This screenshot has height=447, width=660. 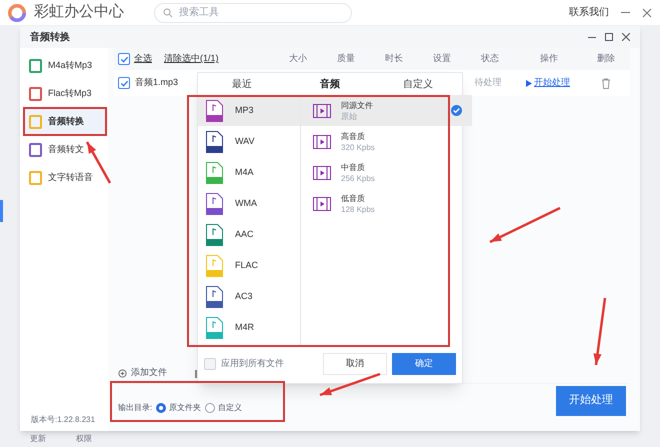 What do you see at coordinates (358, 178) in the screenshot?
I see `quality-detail: 256 Kpbs` at bounding box center [358, 178].